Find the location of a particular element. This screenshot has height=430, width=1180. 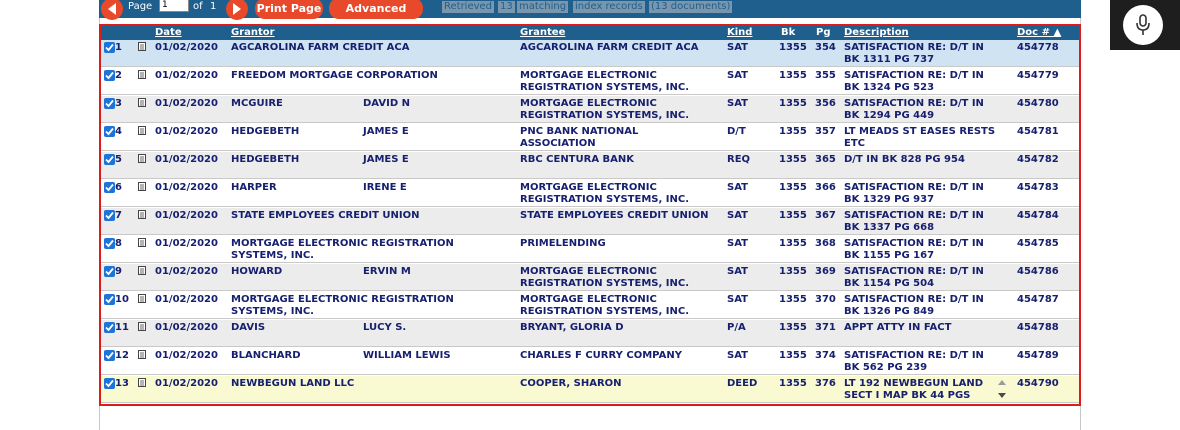

microphone-button is located at coordinates (1143, 25).